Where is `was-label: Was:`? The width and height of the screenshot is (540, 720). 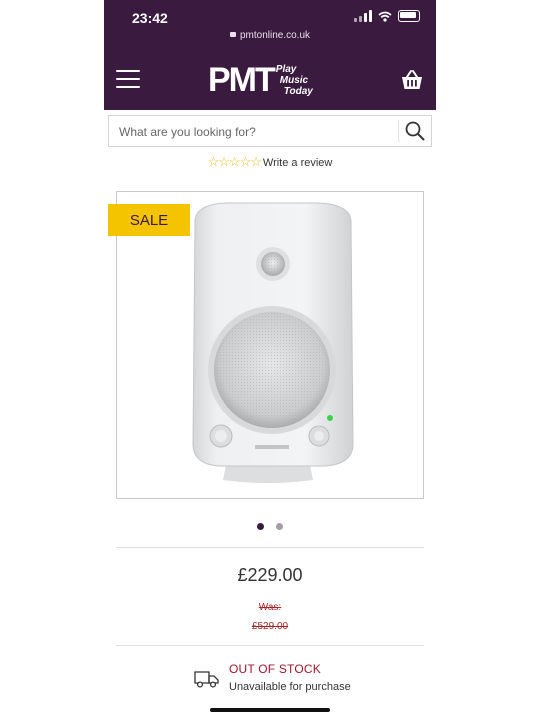 was-label: Was: is located at coordinates (270, 607).